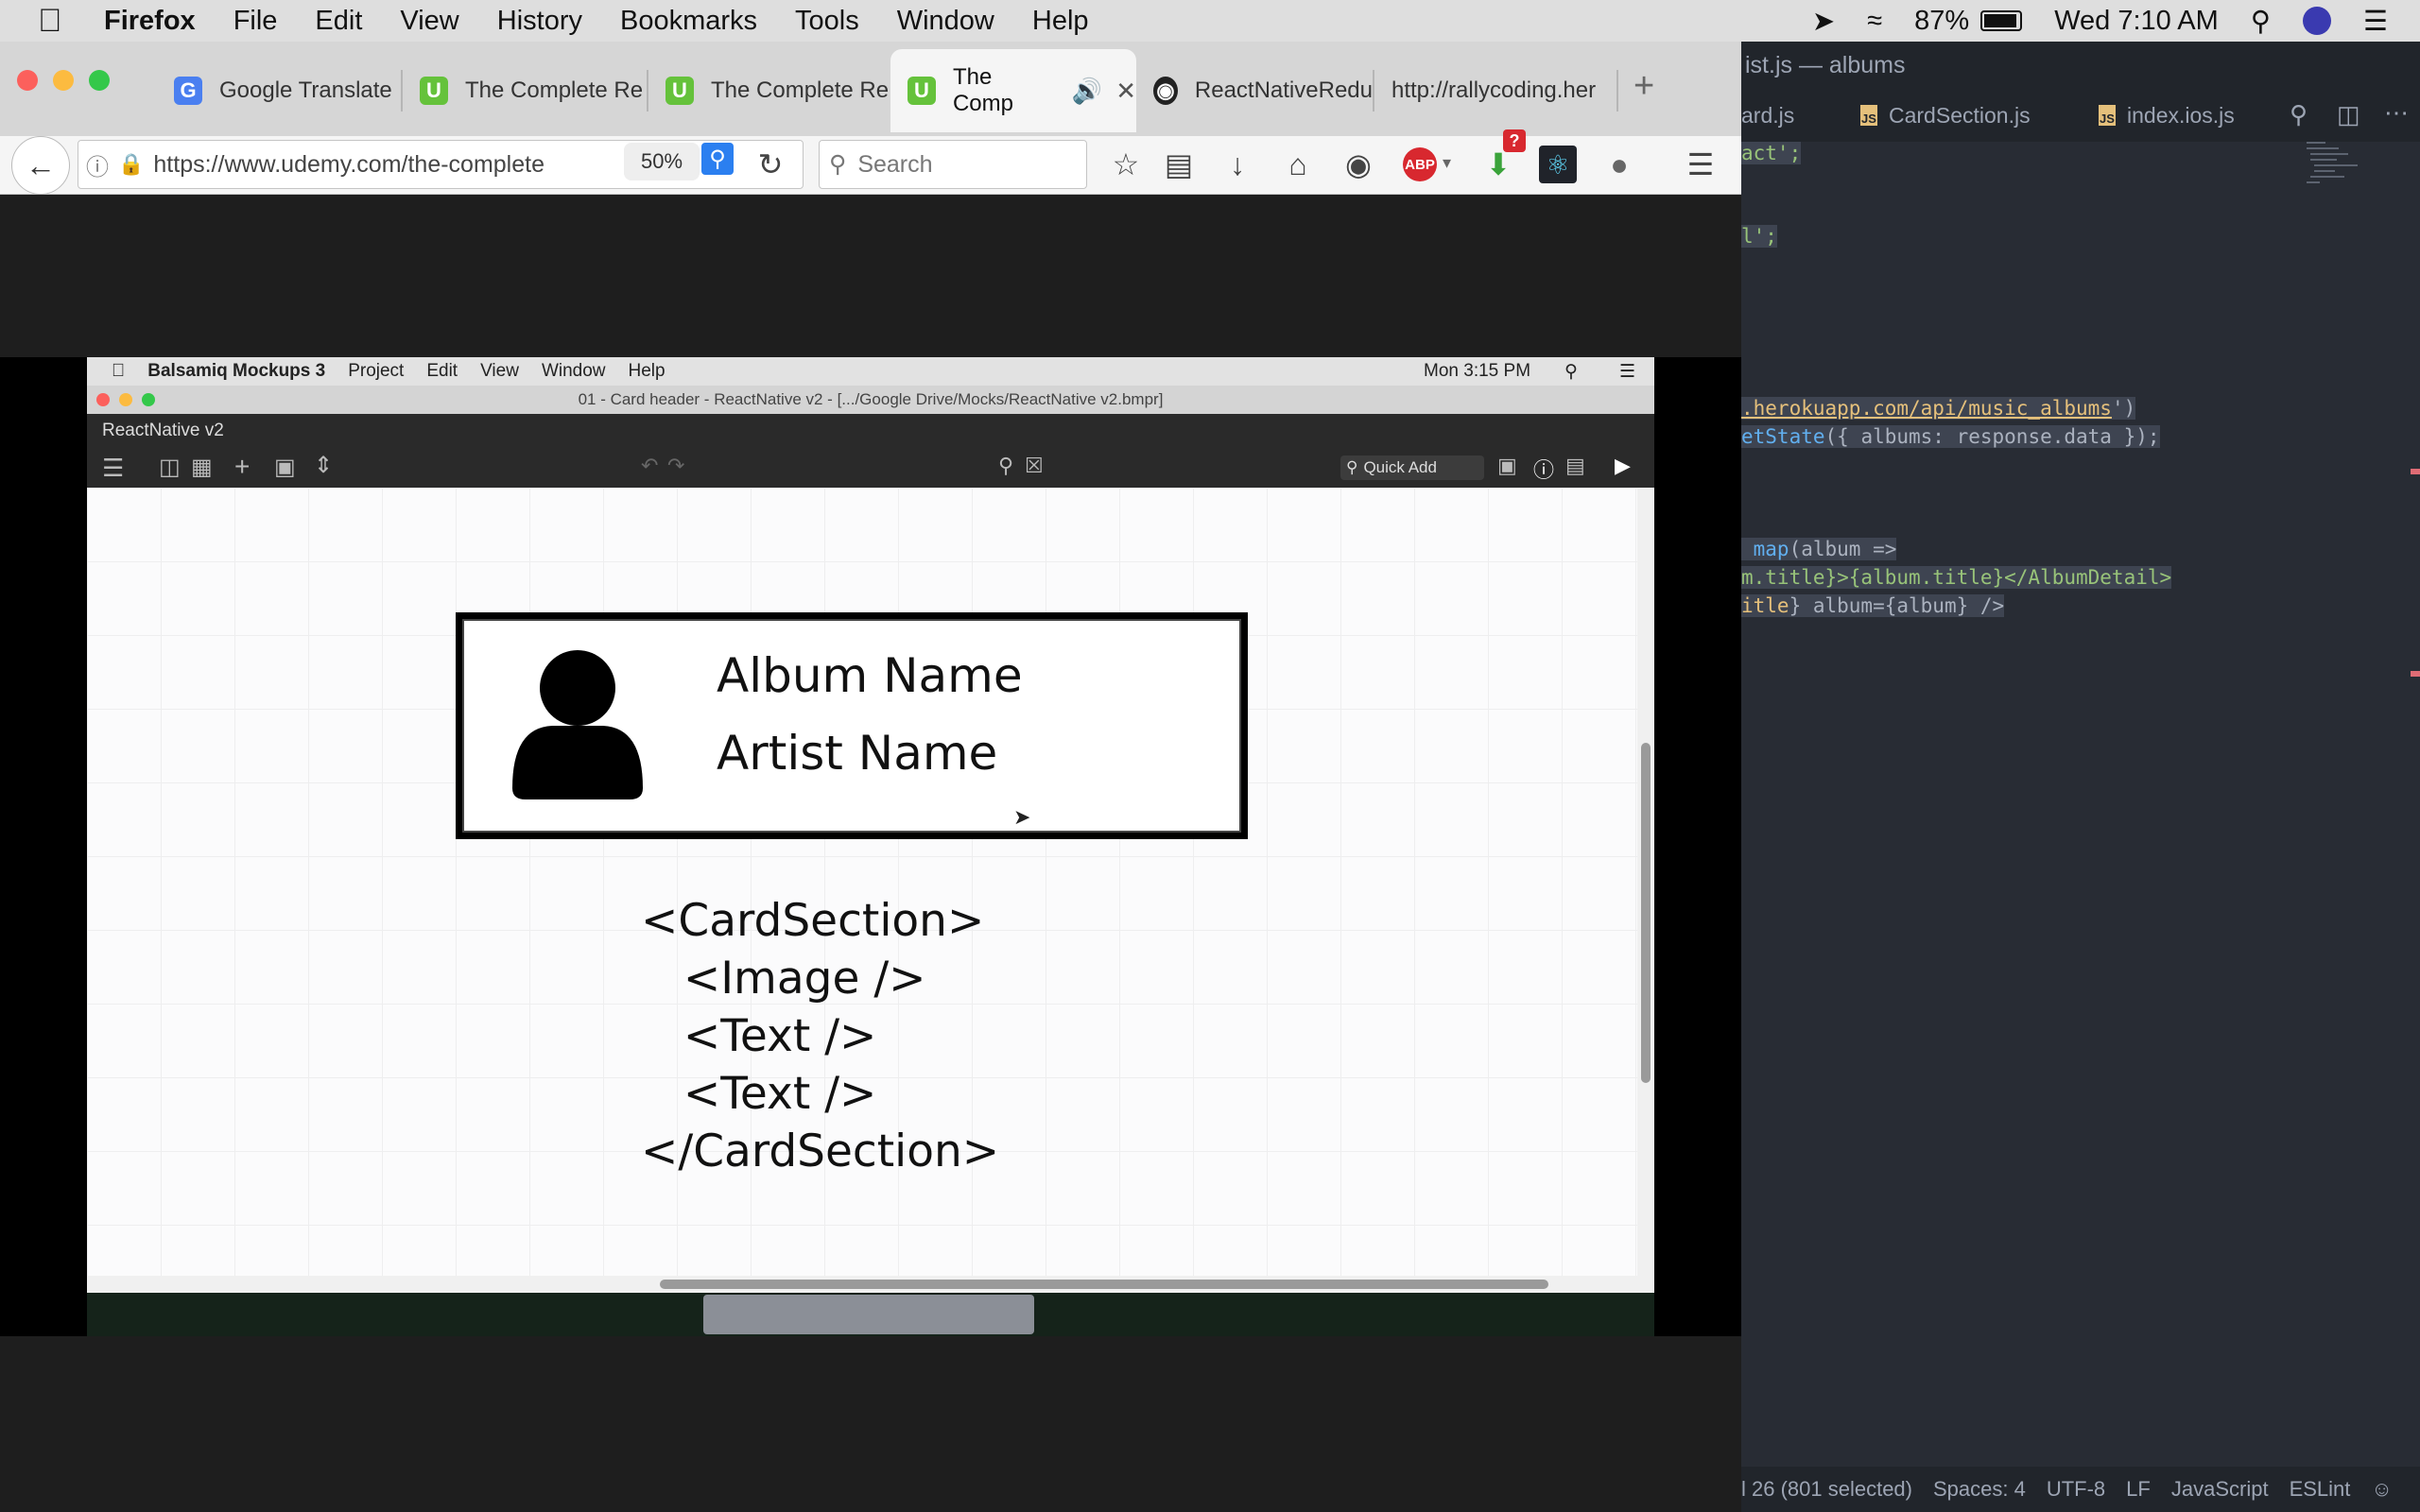  I want to click on tab-udemy-2: U The Complete Re, so click(770, 90).